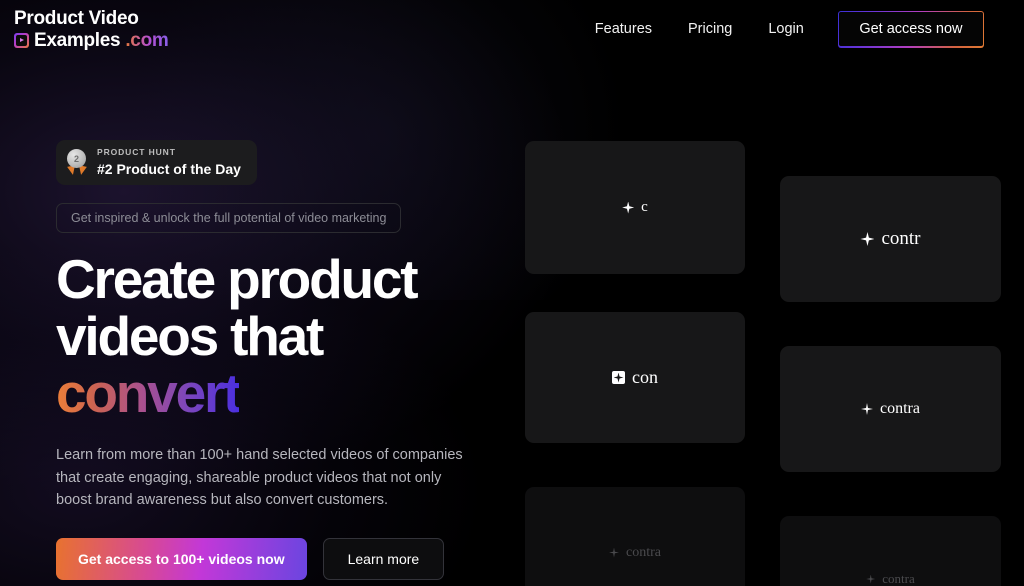 The height and width of the screenshot is (586, 1024). Describe the element at coordinates (644, 207) in the screenshot. I see `video-card-1-label: c` at that location.